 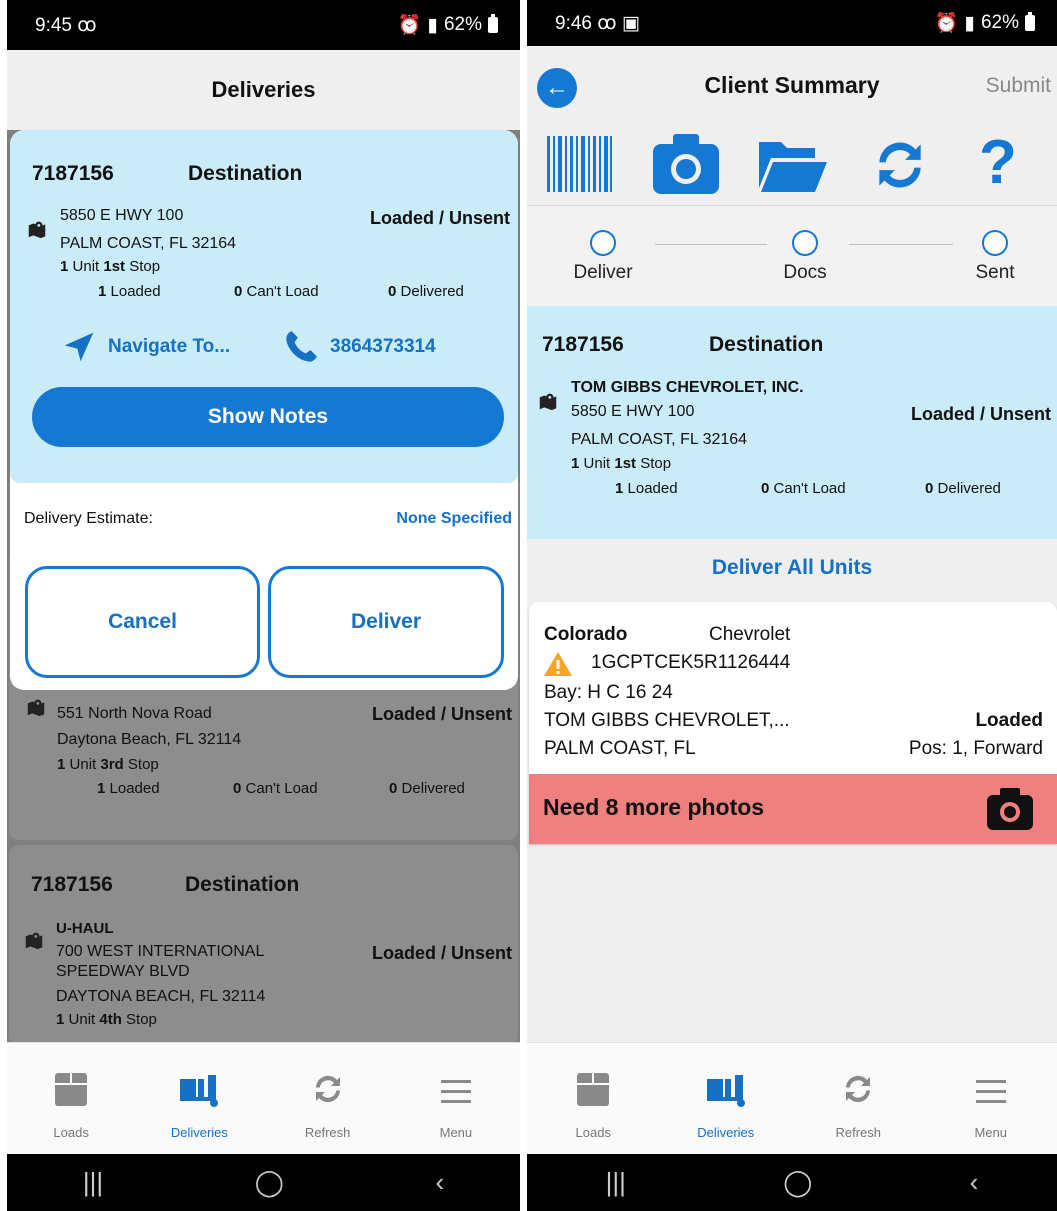 What do you see at coordinates (995, 257) in the screenshot?
I see `step-sent: Sent` at bounding box center [995, 257].